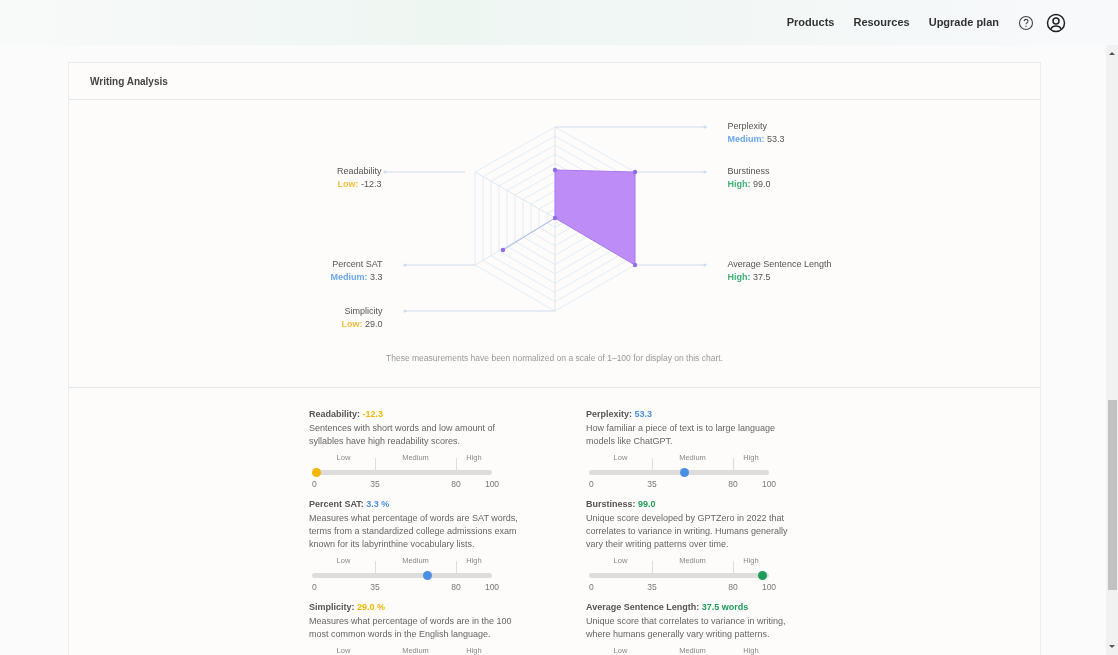 The height and width of the screenshot is (655, 1118). Describe the element at coordinates (350, 503) in the screenshot. I see `metric-title: Percent SAT: 3.3 %` at that location.